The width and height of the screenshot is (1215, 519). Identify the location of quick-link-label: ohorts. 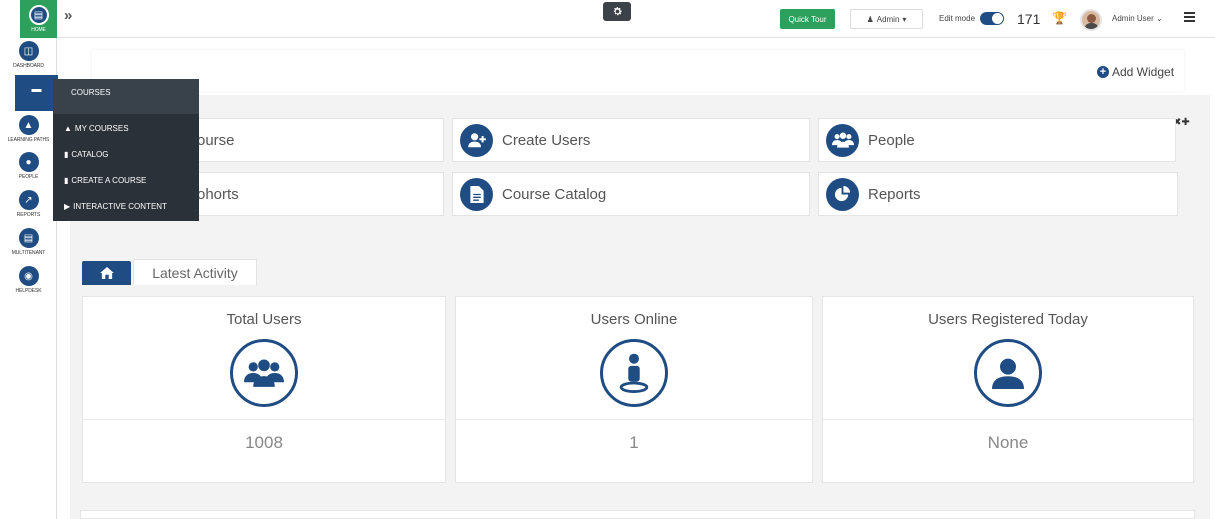
(218, 194).